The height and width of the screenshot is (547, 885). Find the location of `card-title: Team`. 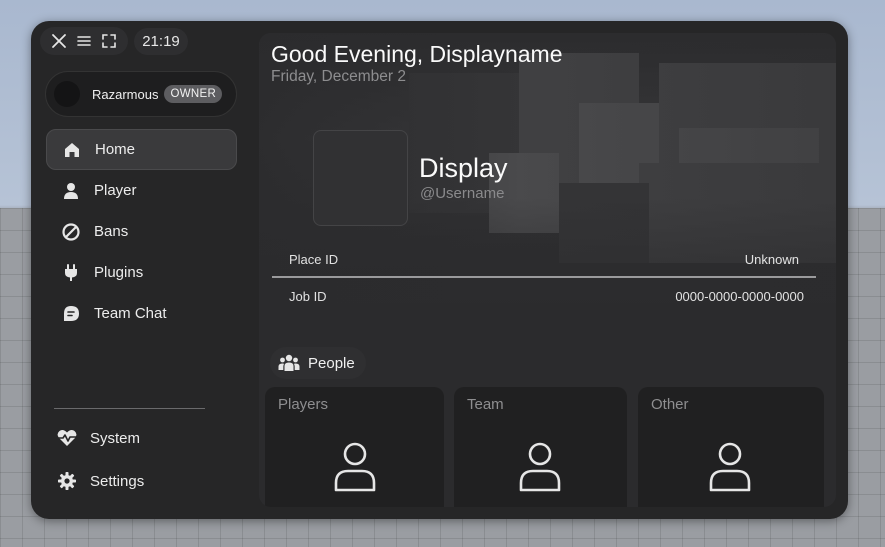

card-title: Team is located at coordinates (485, 404).